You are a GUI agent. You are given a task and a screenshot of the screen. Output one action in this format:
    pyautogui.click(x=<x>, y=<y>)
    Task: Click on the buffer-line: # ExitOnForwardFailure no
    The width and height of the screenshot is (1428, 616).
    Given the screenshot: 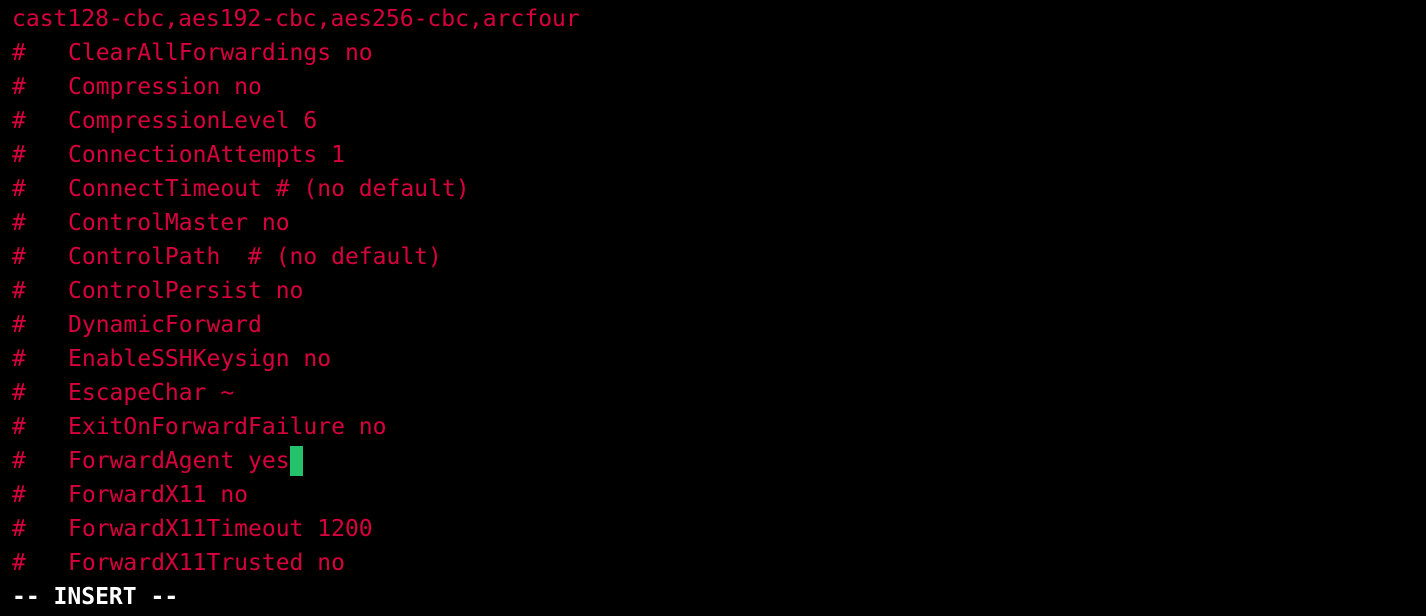 What is the action you would take?
    pyautogui.click(x=296, y=427)
    